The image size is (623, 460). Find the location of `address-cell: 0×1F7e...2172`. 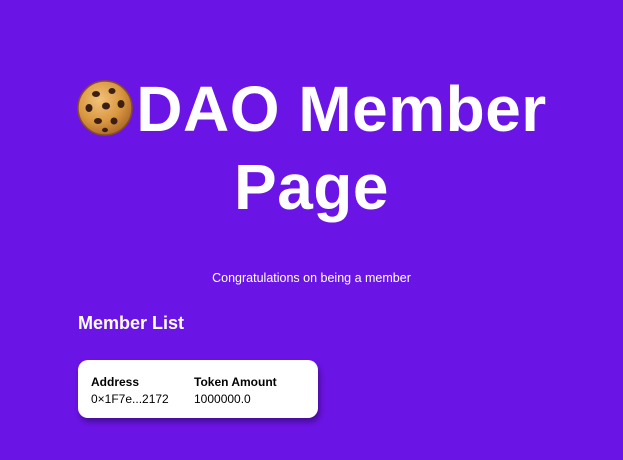

address-cell: 0×1F7e...2172 is located at coordinates (130, 399).